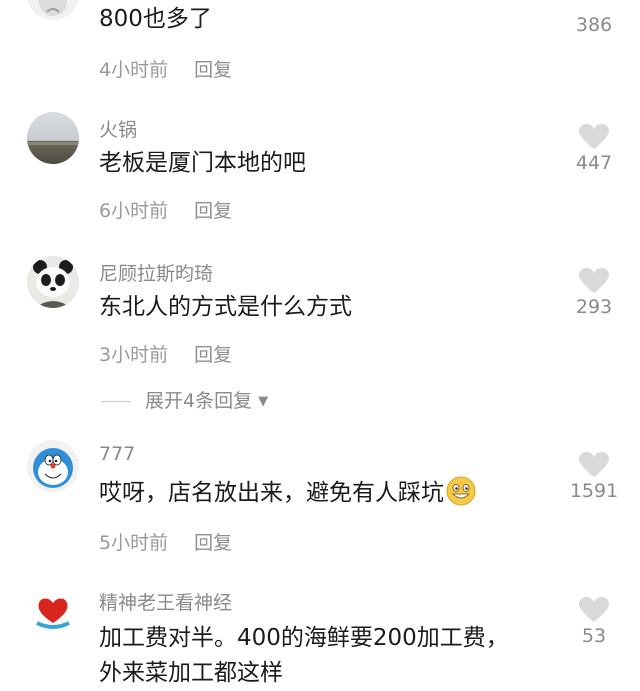 Image resolution: width=640 pixels, height=691 pixels. I want to click on expand-replies-button: 展开4条回复 ▼, so click(184, 399).